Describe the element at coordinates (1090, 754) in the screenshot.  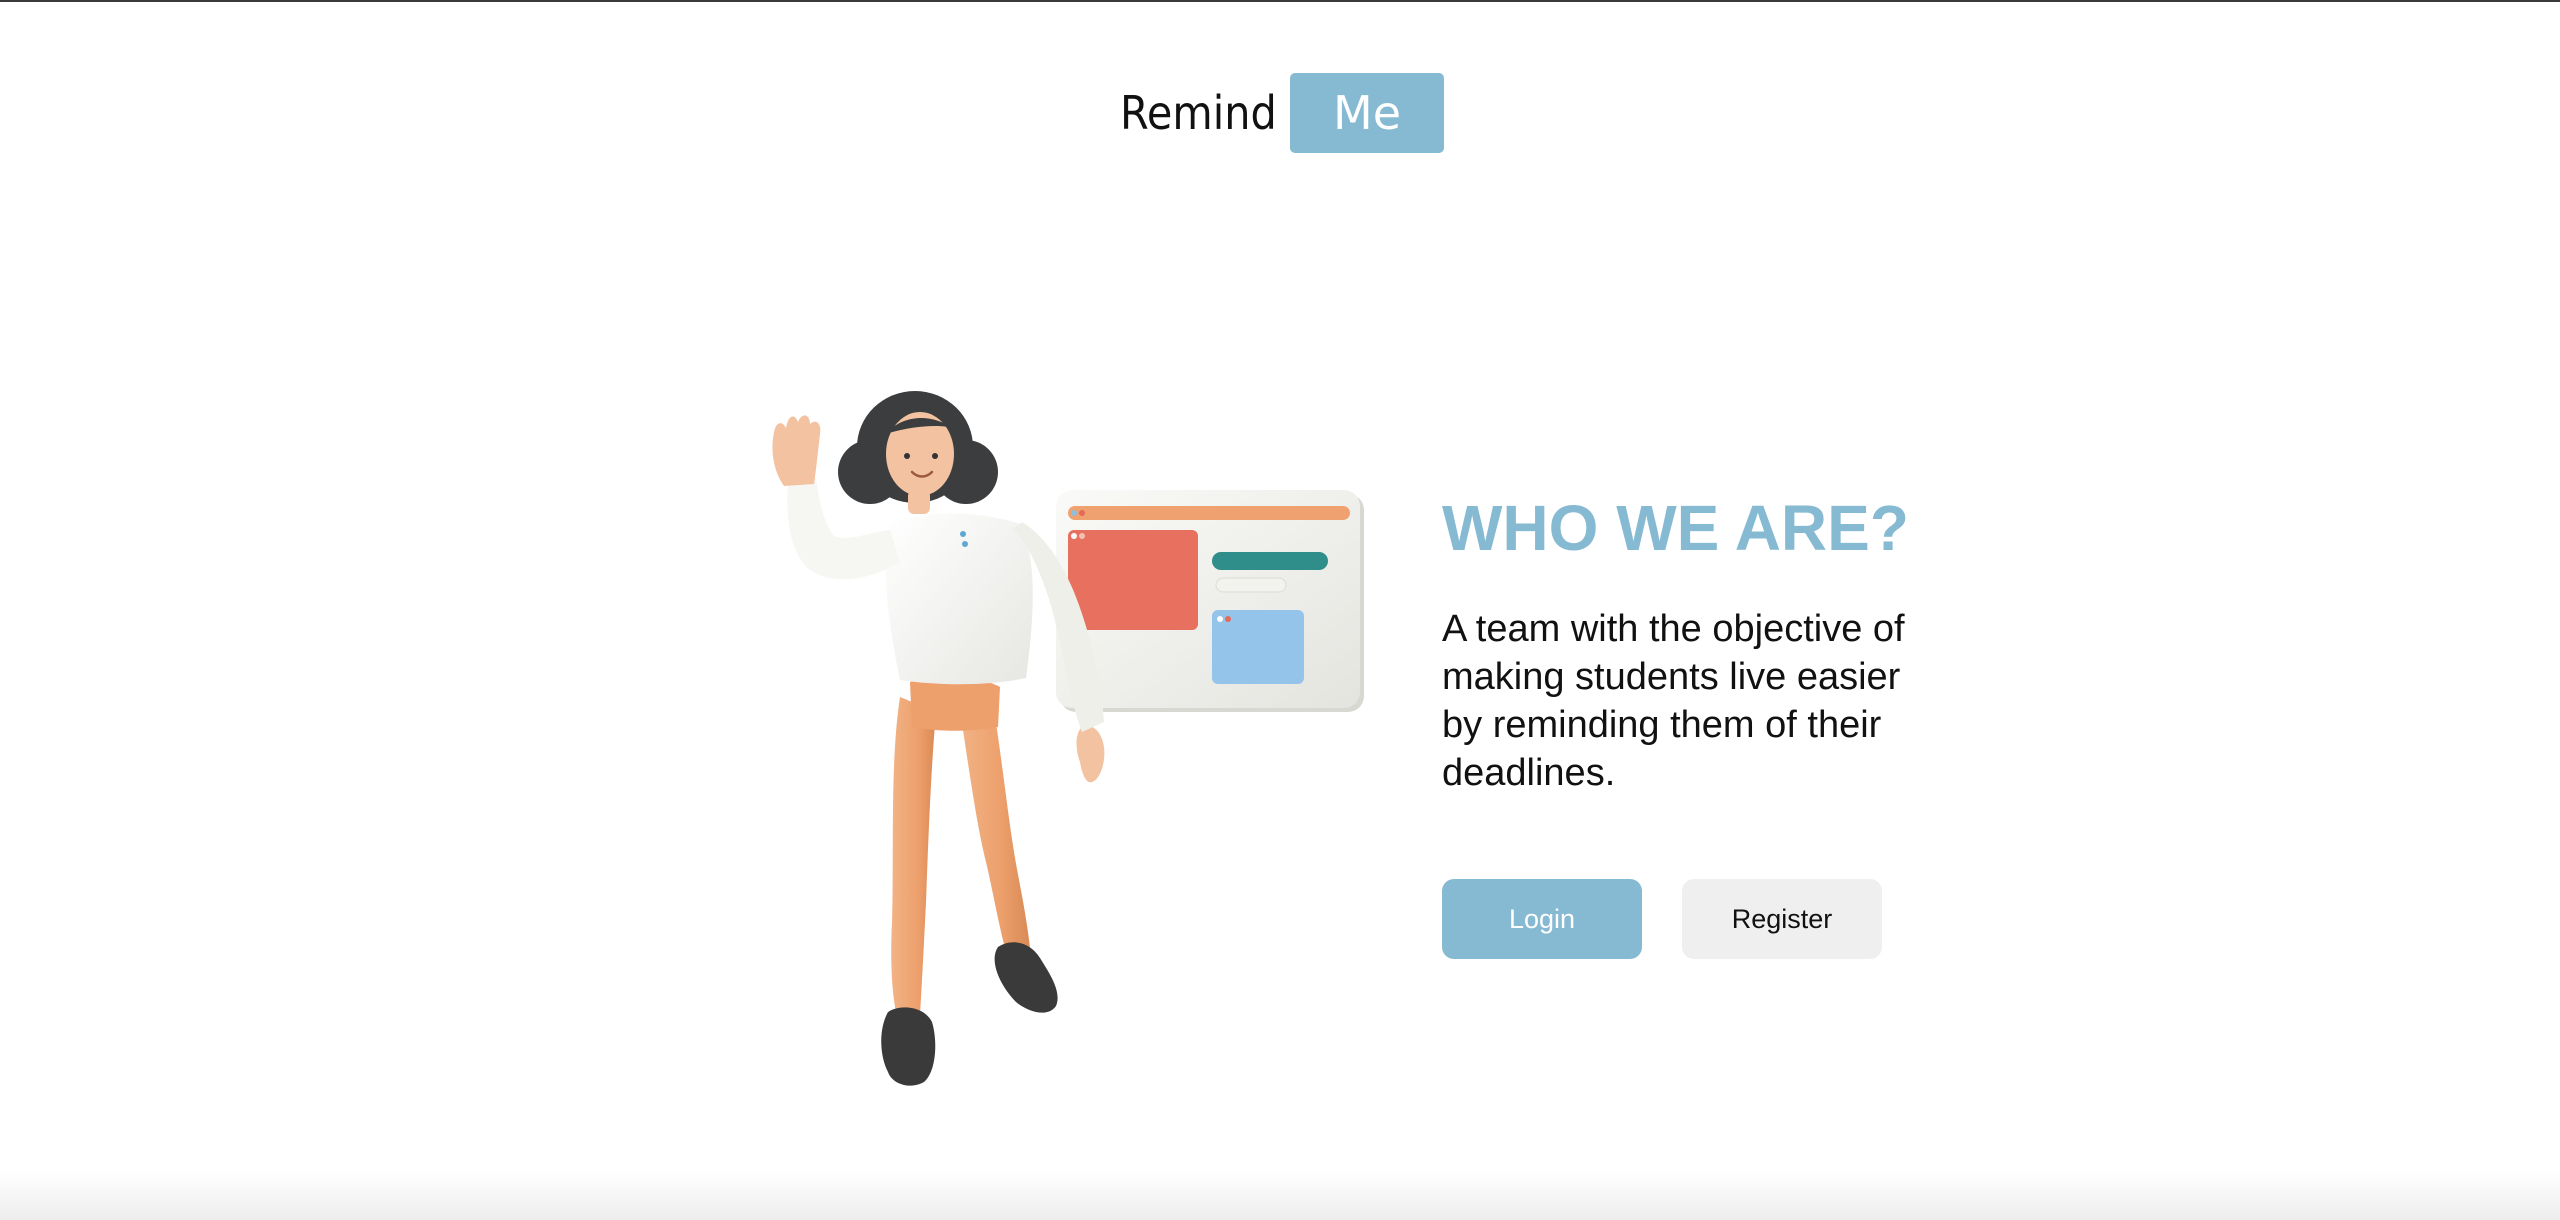
I see `right-hand` at that location.